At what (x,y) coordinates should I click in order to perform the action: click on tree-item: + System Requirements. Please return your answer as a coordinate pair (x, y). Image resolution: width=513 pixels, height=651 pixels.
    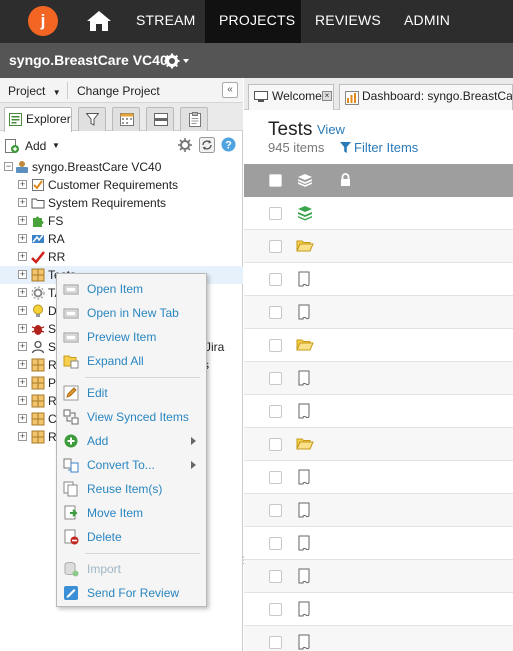
    Looking at the image, I should click on (121, 203).